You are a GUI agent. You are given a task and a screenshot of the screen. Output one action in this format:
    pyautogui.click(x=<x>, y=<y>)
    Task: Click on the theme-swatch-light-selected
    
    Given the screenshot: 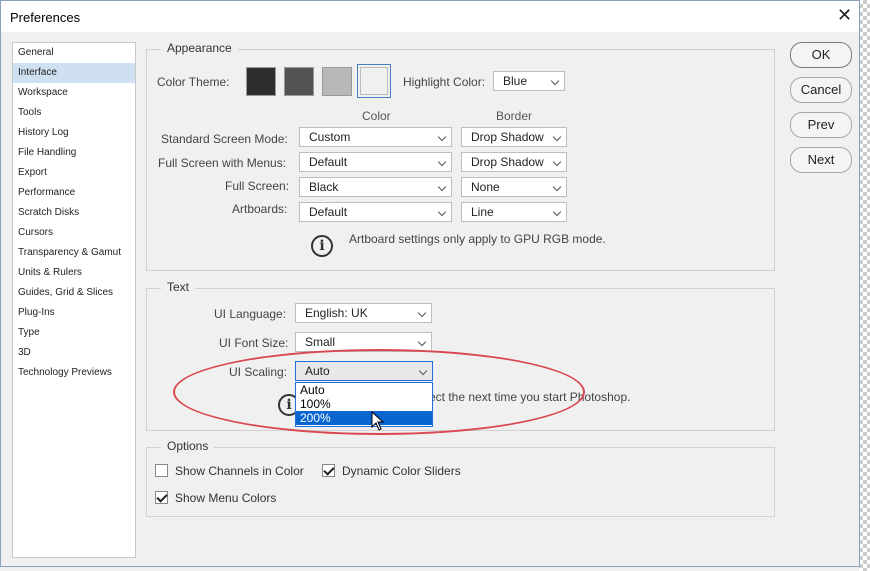 What is the action you would take?
    pyautogui.click(x=374, y=81)
    